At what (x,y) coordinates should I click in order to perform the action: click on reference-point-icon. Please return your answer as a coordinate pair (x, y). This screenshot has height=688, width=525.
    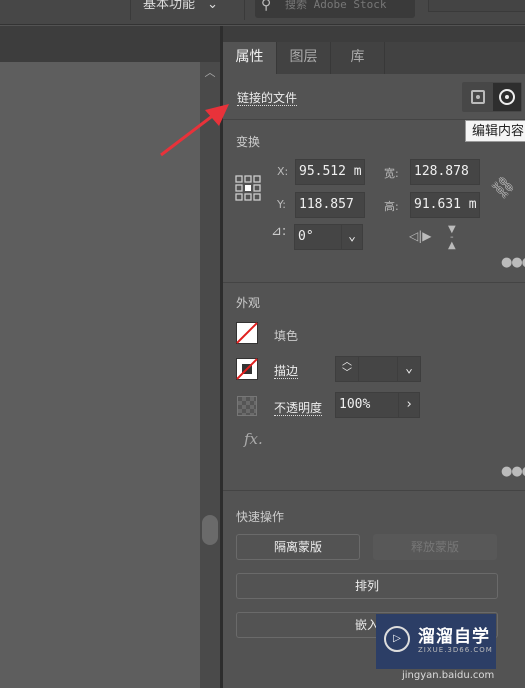
    Looking at the image, I should click on (248, 188).